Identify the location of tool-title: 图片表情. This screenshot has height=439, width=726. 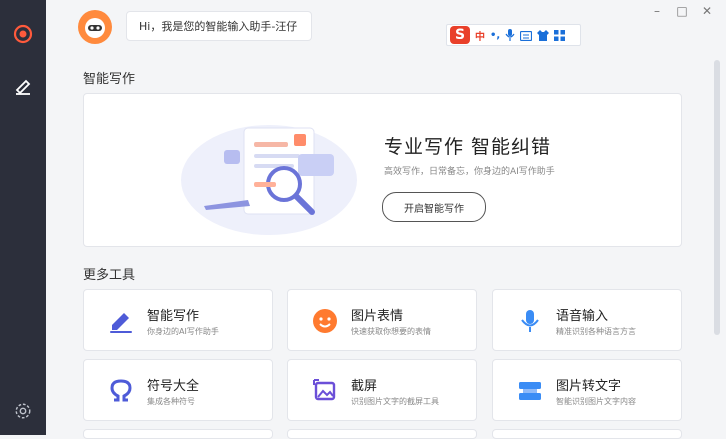
(377, 316).